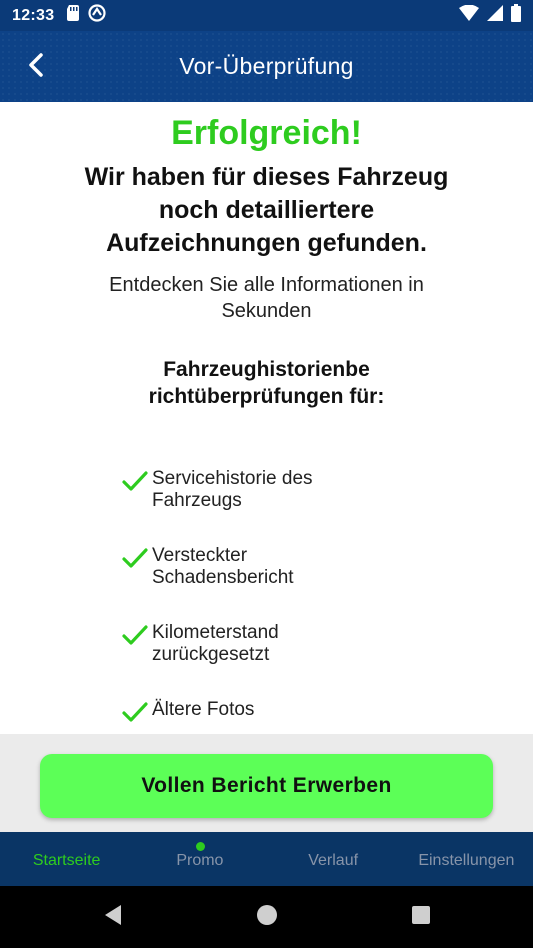  What do you see at coordinates (215, 643) in the screenshot?
I see `feature-label: Kilometerstand zurückgesetzt` at bounding box center [215, 643].